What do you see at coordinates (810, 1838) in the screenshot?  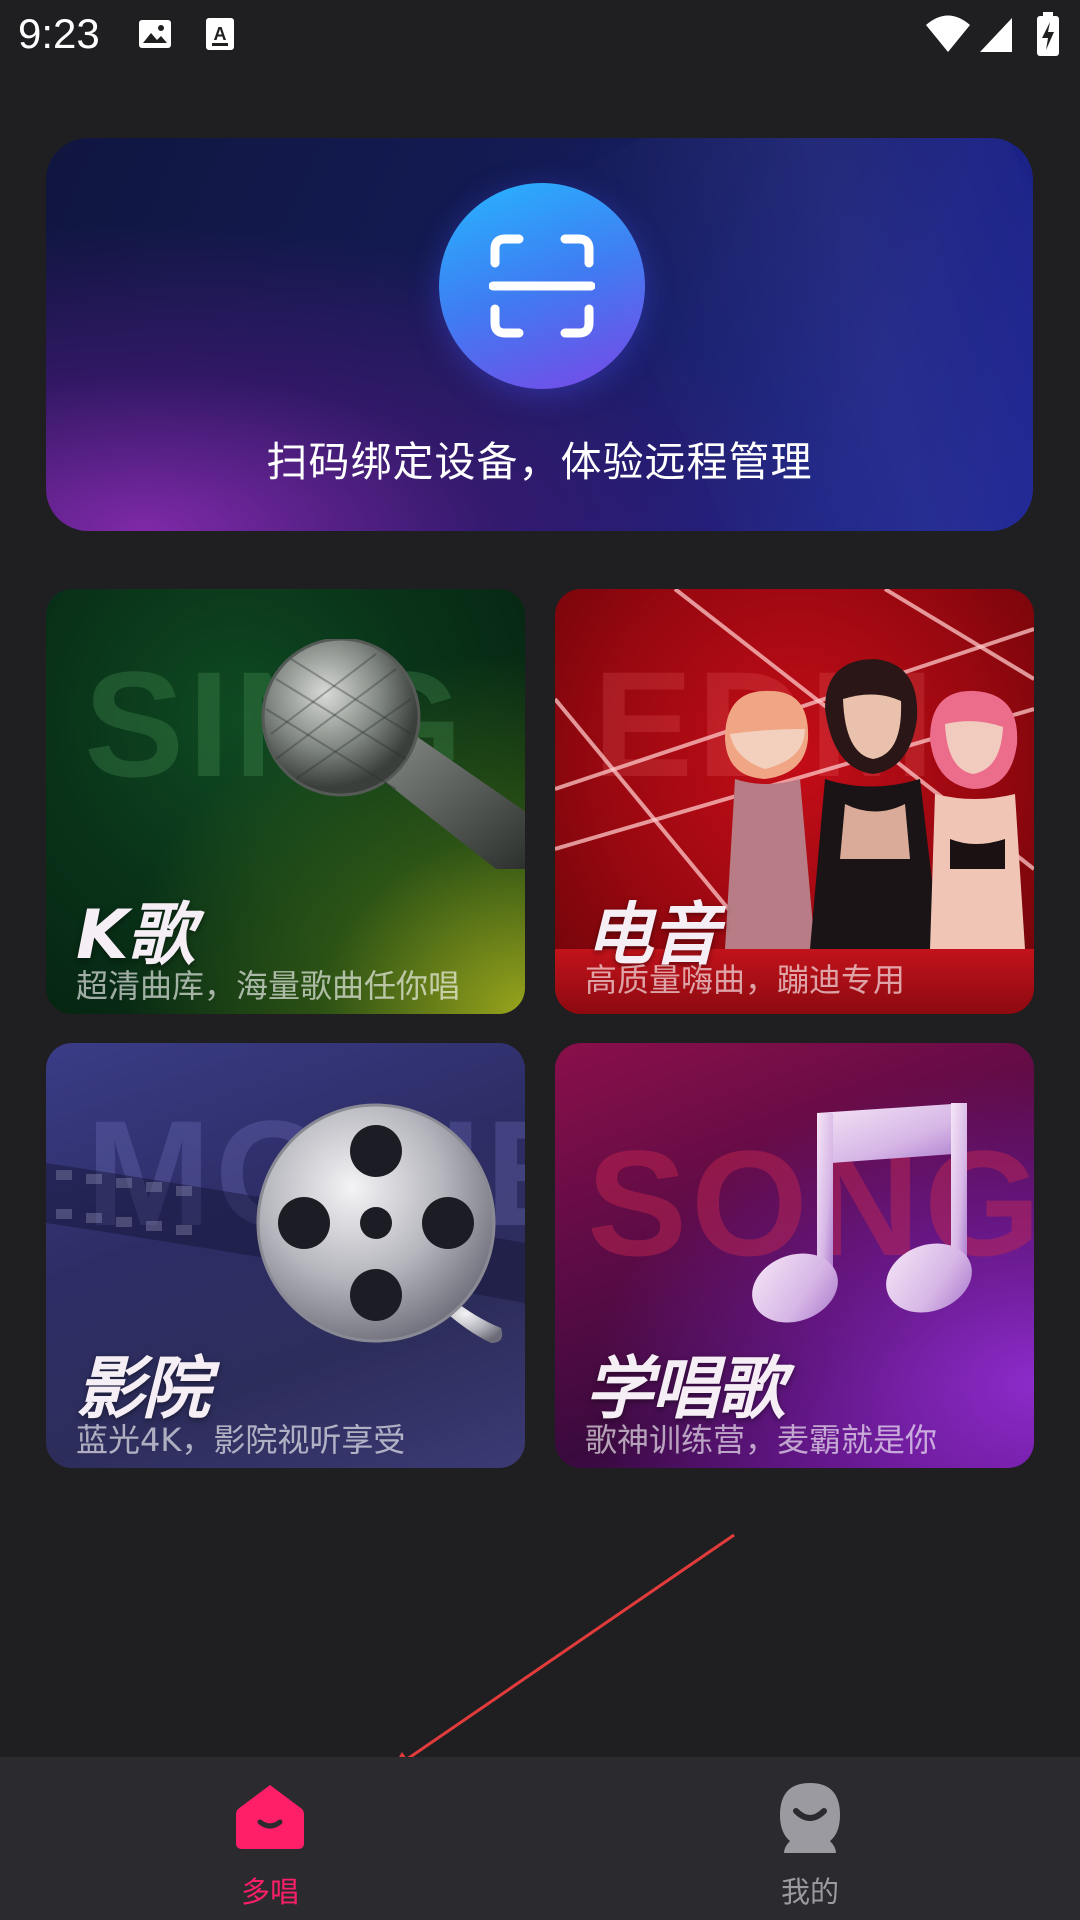 I see `nav-item-profile: 我的` at bounding box center [810, 1838].